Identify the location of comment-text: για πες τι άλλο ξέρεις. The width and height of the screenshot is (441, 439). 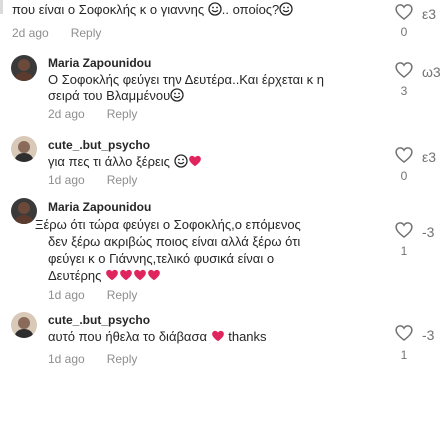
(125, 163).